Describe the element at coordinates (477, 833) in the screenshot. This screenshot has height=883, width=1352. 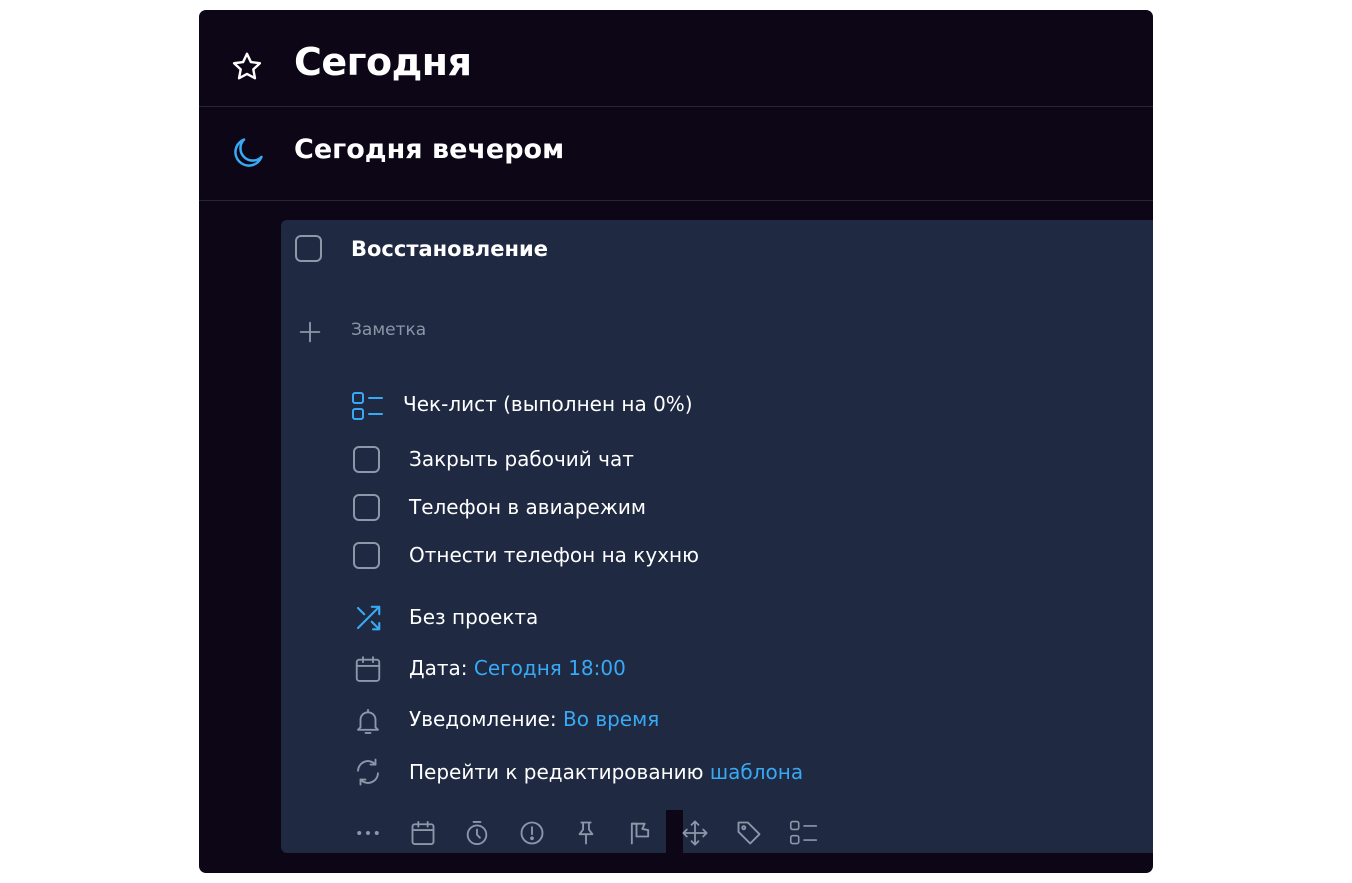
I see `timer-icon` at that location.